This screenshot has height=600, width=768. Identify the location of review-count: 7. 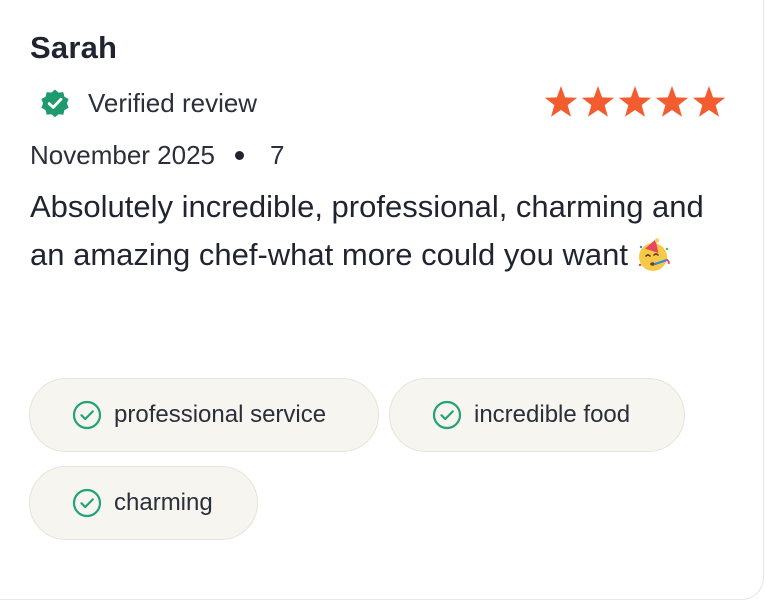
(277, 155).